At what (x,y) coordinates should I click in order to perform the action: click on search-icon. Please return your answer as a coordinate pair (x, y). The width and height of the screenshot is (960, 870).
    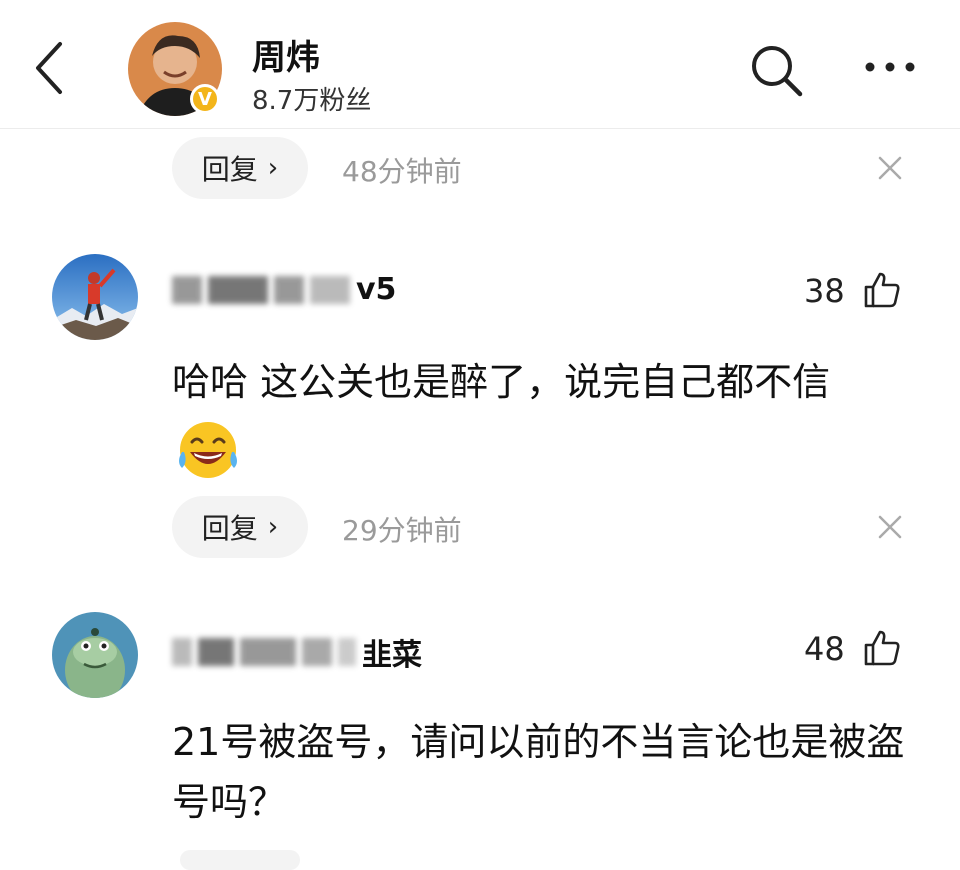
    Looking at the image, I should click on (777, 71).